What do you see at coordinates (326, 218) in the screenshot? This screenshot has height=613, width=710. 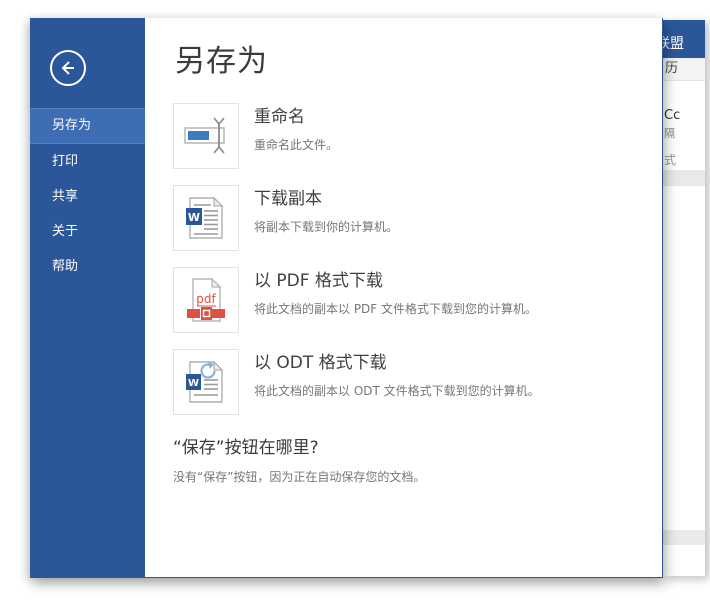 I see `option-text: 下载副本 将副本下载到你的计算机。` at bounding box center [326, 218].